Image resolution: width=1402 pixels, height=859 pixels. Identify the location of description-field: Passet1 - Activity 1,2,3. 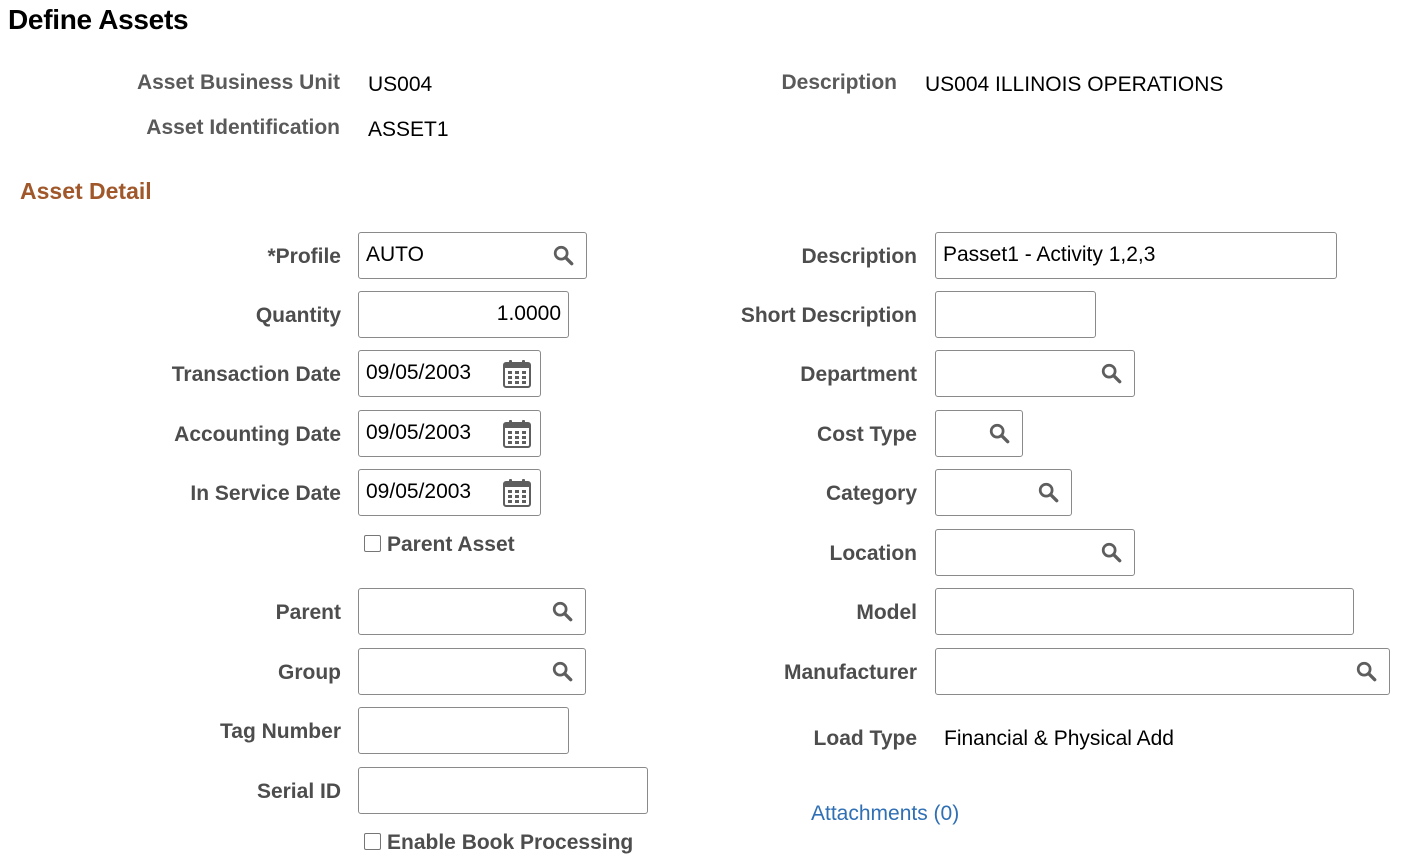
(1136, 255).